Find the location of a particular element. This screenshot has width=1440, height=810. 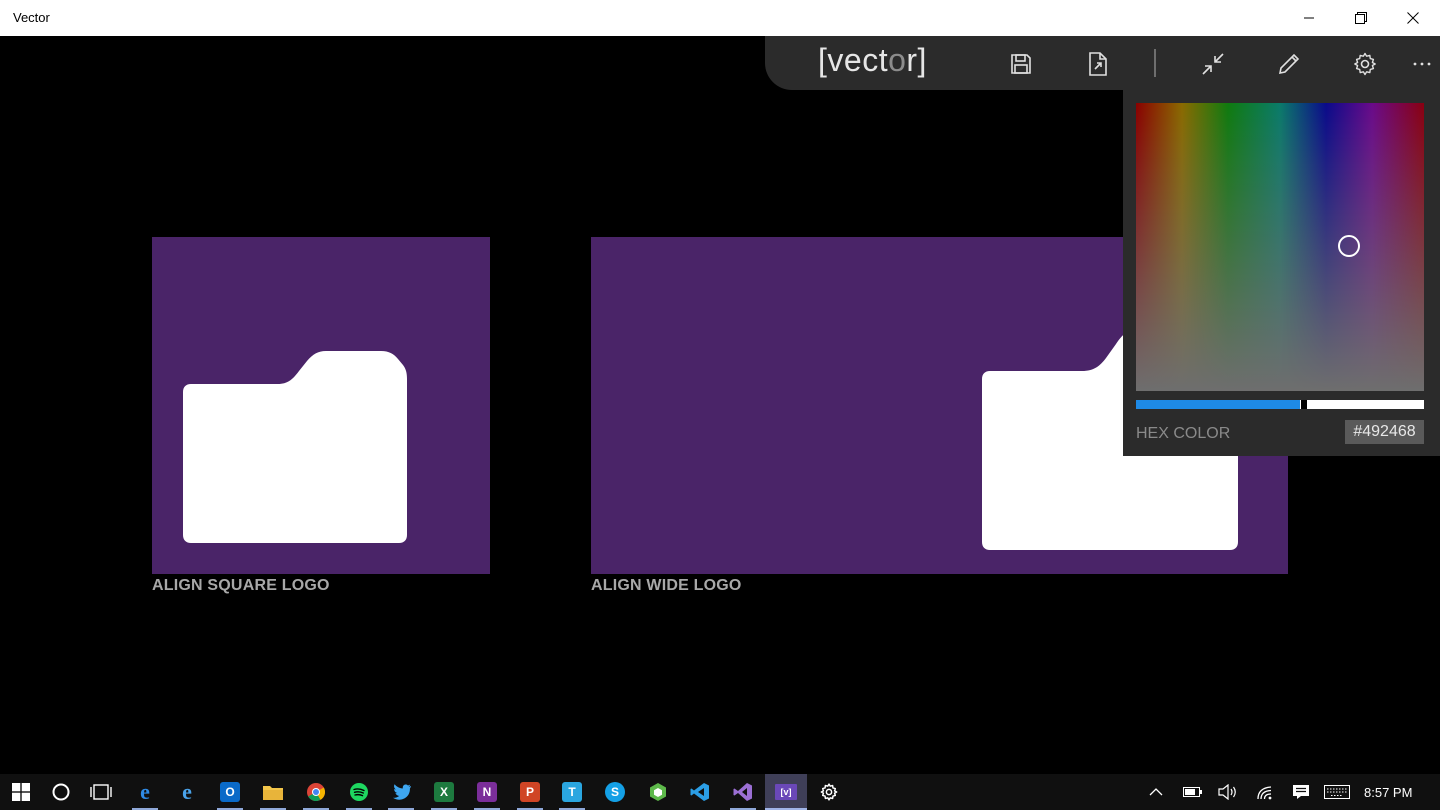

onenote-icon: N is located at coordinates (487, 792).